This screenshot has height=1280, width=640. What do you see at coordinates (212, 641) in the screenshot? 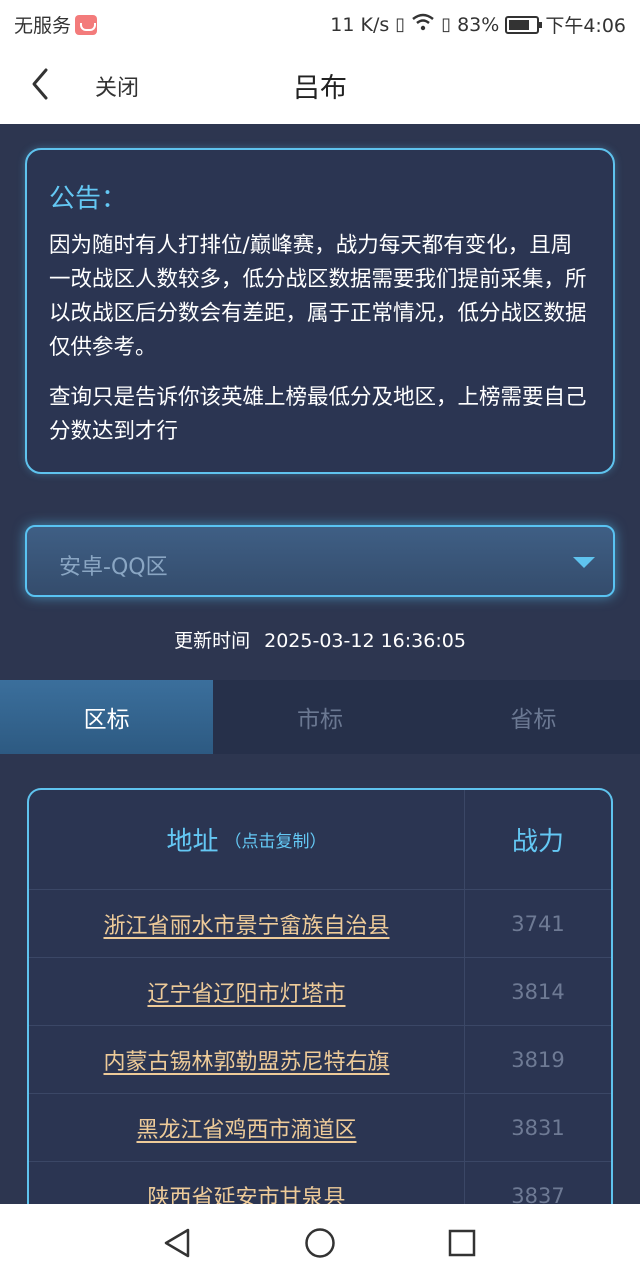
I see `update-time-label: 更新时间` at bounding box center [212, 641].